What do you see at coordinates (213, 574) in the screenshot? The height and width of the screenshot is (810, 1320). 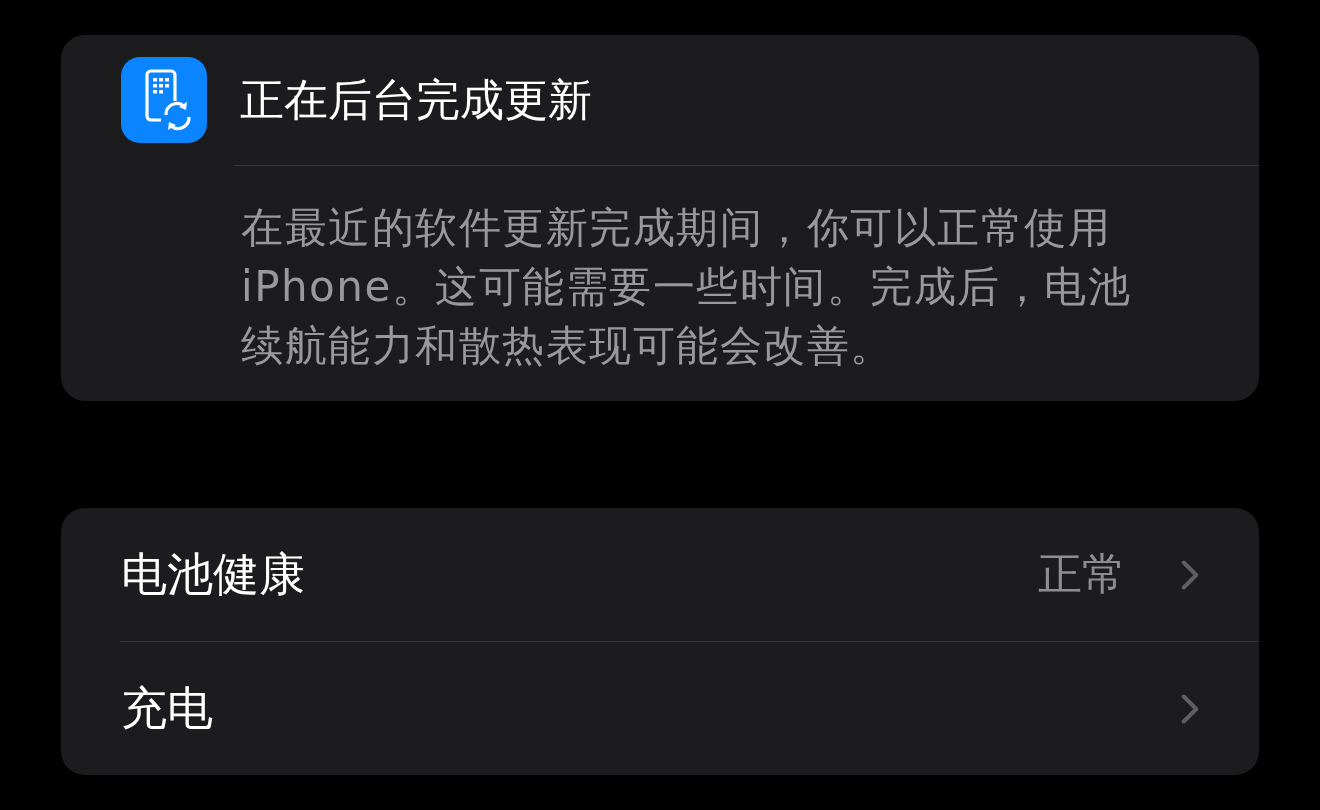 I see `row-label: 电池健康` at bounding box center [213, 574].